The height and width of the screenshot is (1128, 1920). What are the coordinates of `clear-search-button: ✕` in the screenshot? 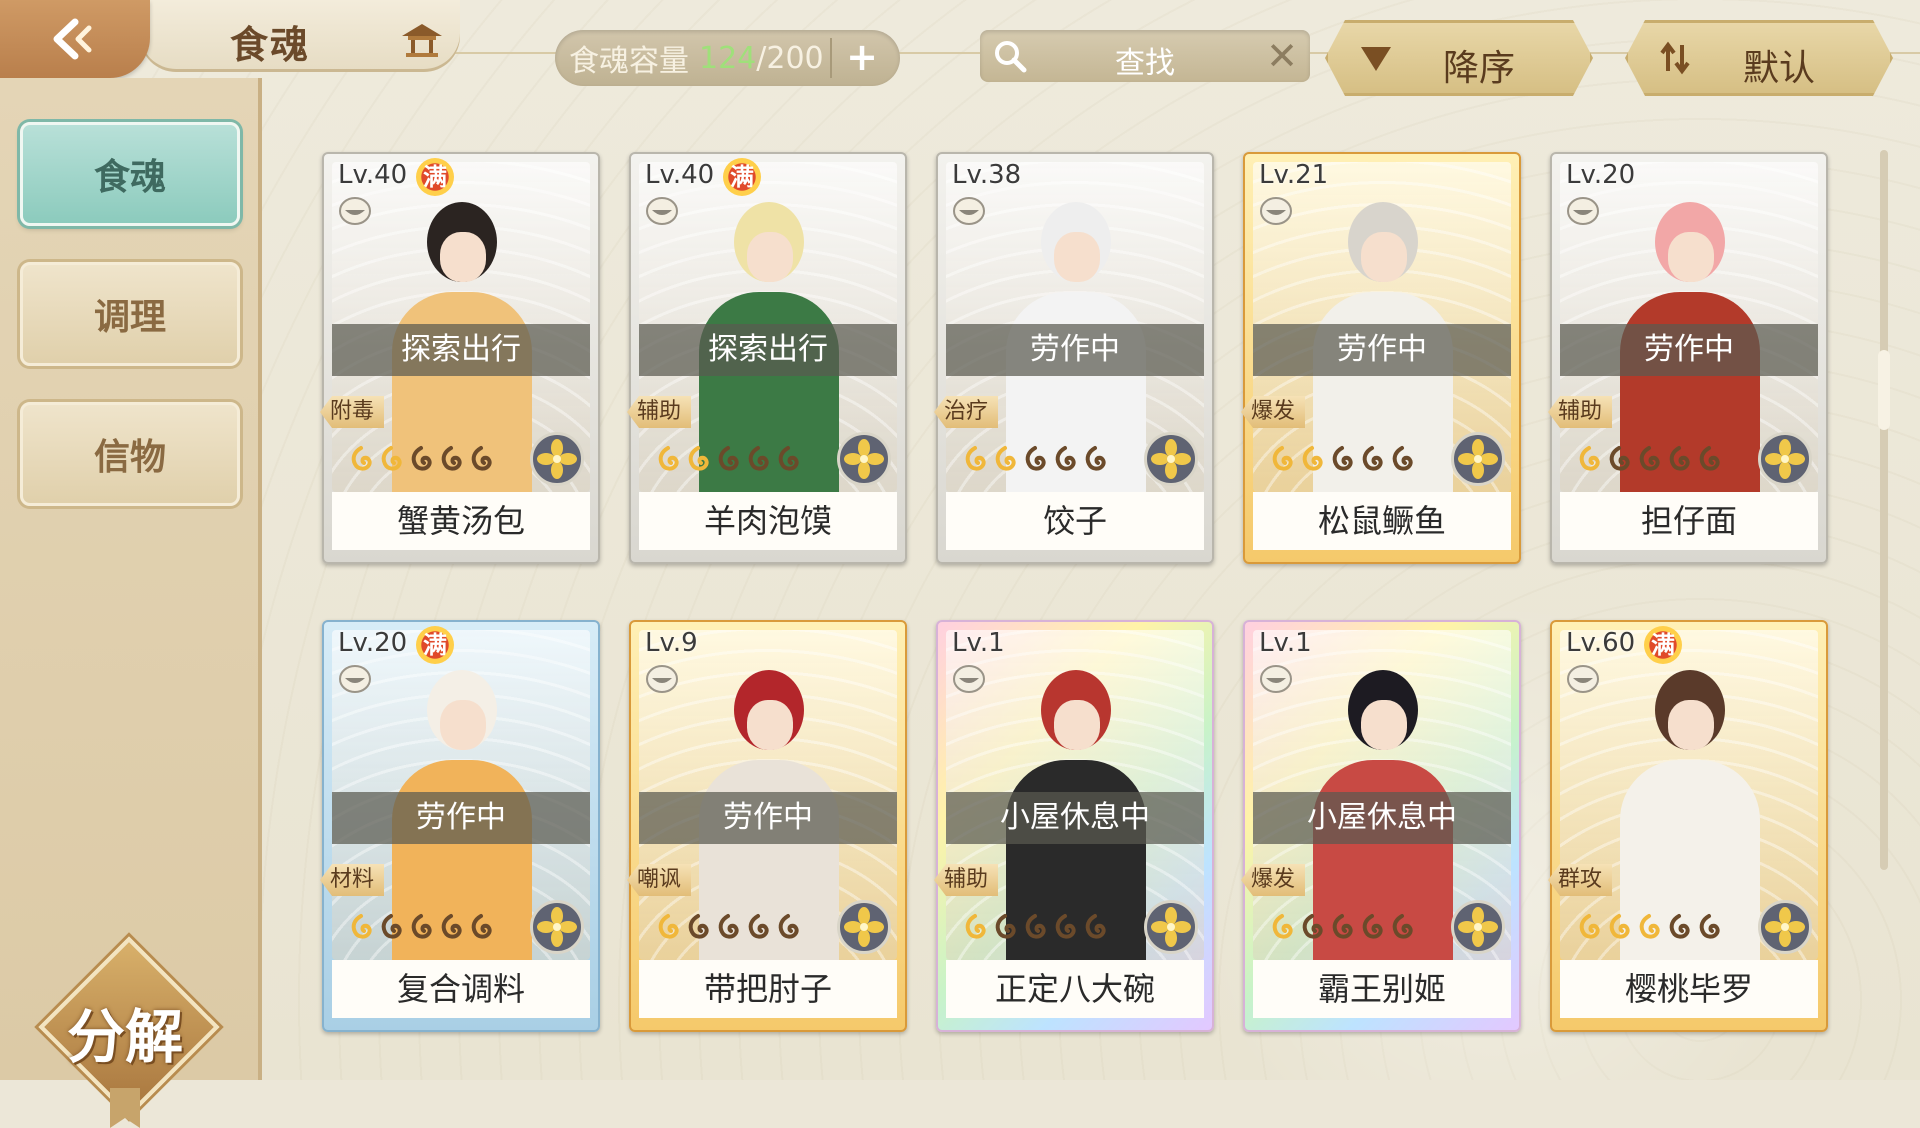 It's located at (1282, 56).